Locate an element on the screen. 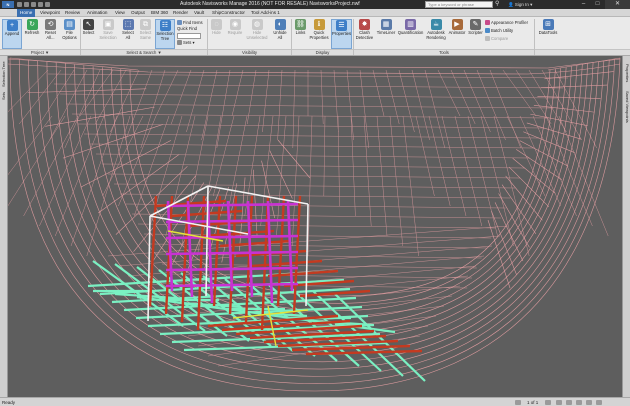 This screenshot has width=630, height=406. tab-view: View is located at coordinates (120, 13).